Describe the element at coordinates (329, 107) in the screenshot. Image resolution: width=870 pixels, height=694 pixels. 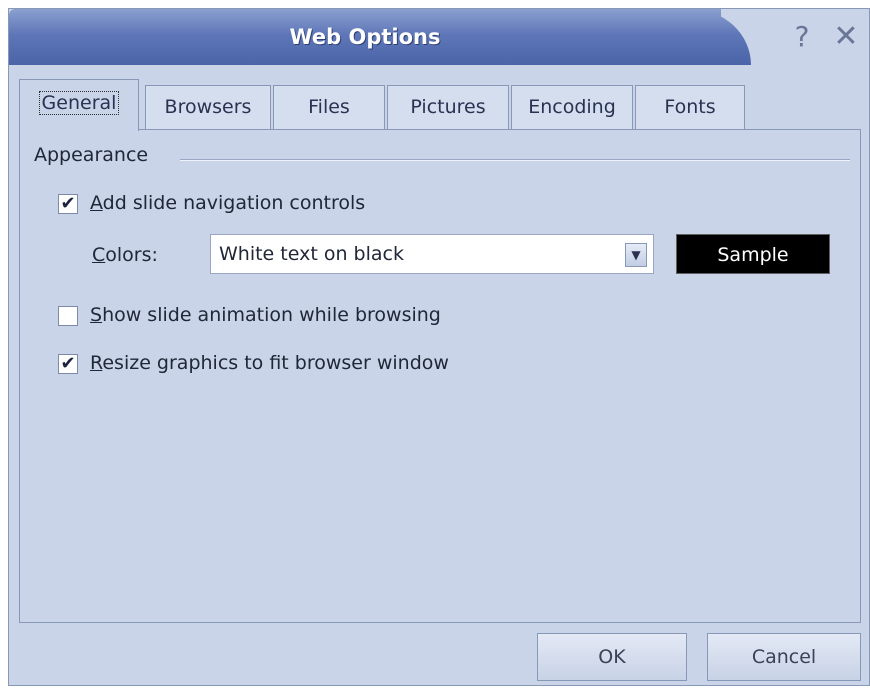
I see `tab-files: Files` at that location.